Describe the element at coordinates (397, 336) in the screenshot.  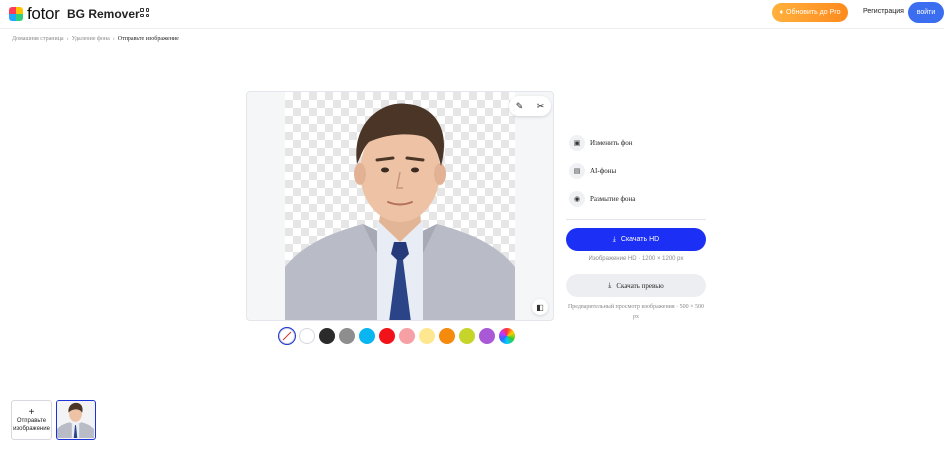
I see `background-color-swatches` at that location.